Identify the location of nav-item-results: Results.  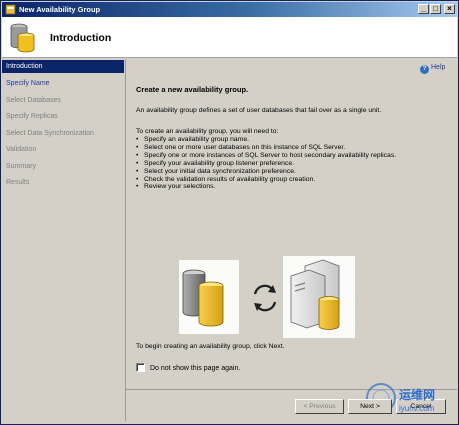
(18, 182).